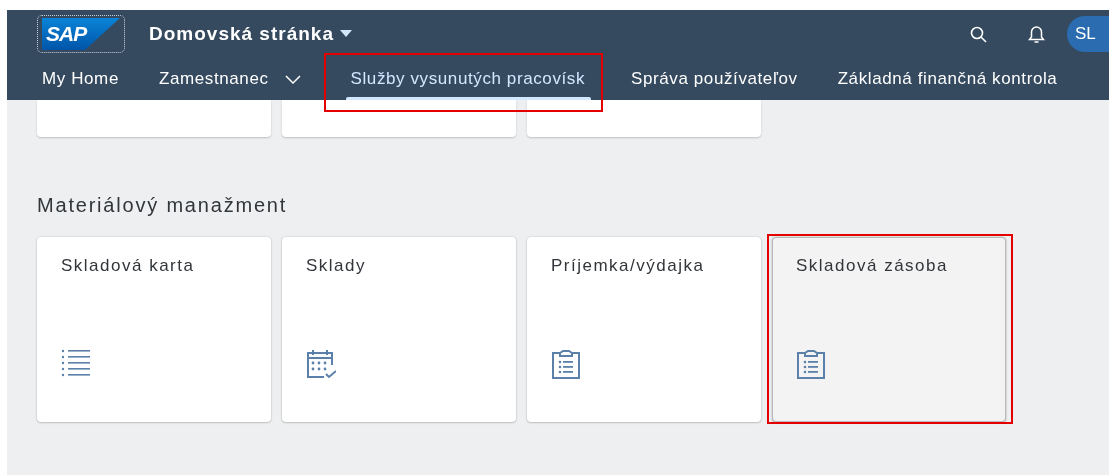  I want to click on nav-tab: Základná finančná kontrola, so click(947, 79).